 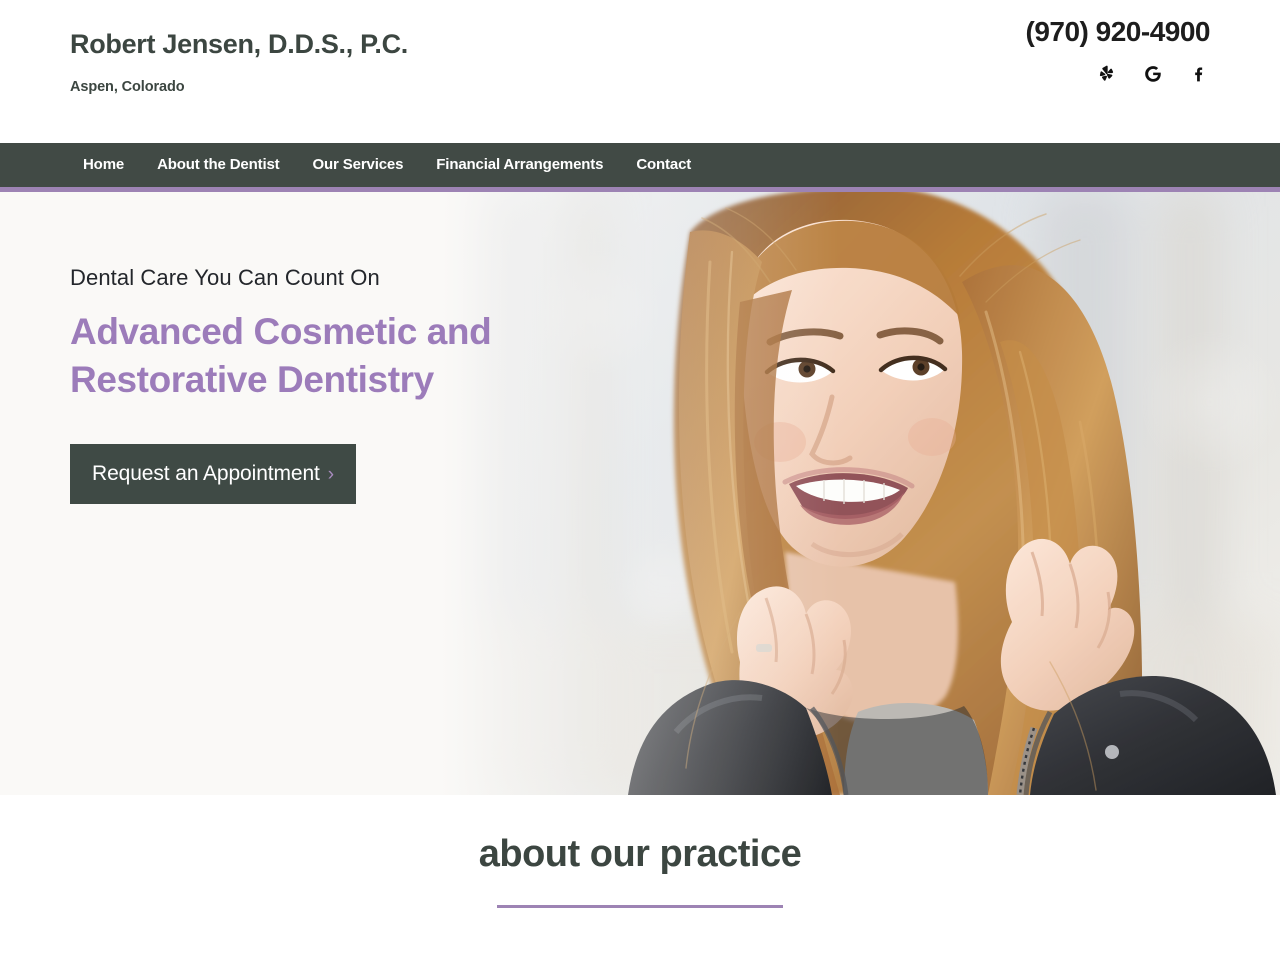 I want to click on section-divider, so click(x=640, y=906).